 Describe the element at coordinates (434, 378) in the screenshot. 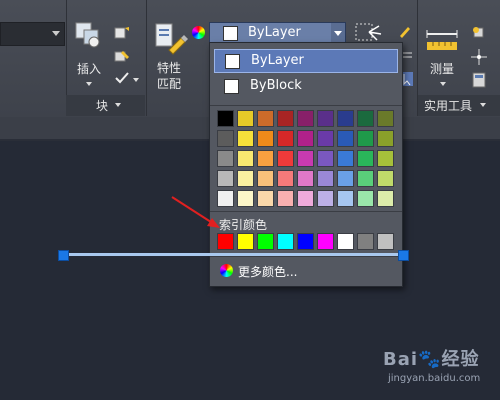

I see `watermark-url: jingyan.baidu.com` at that location.